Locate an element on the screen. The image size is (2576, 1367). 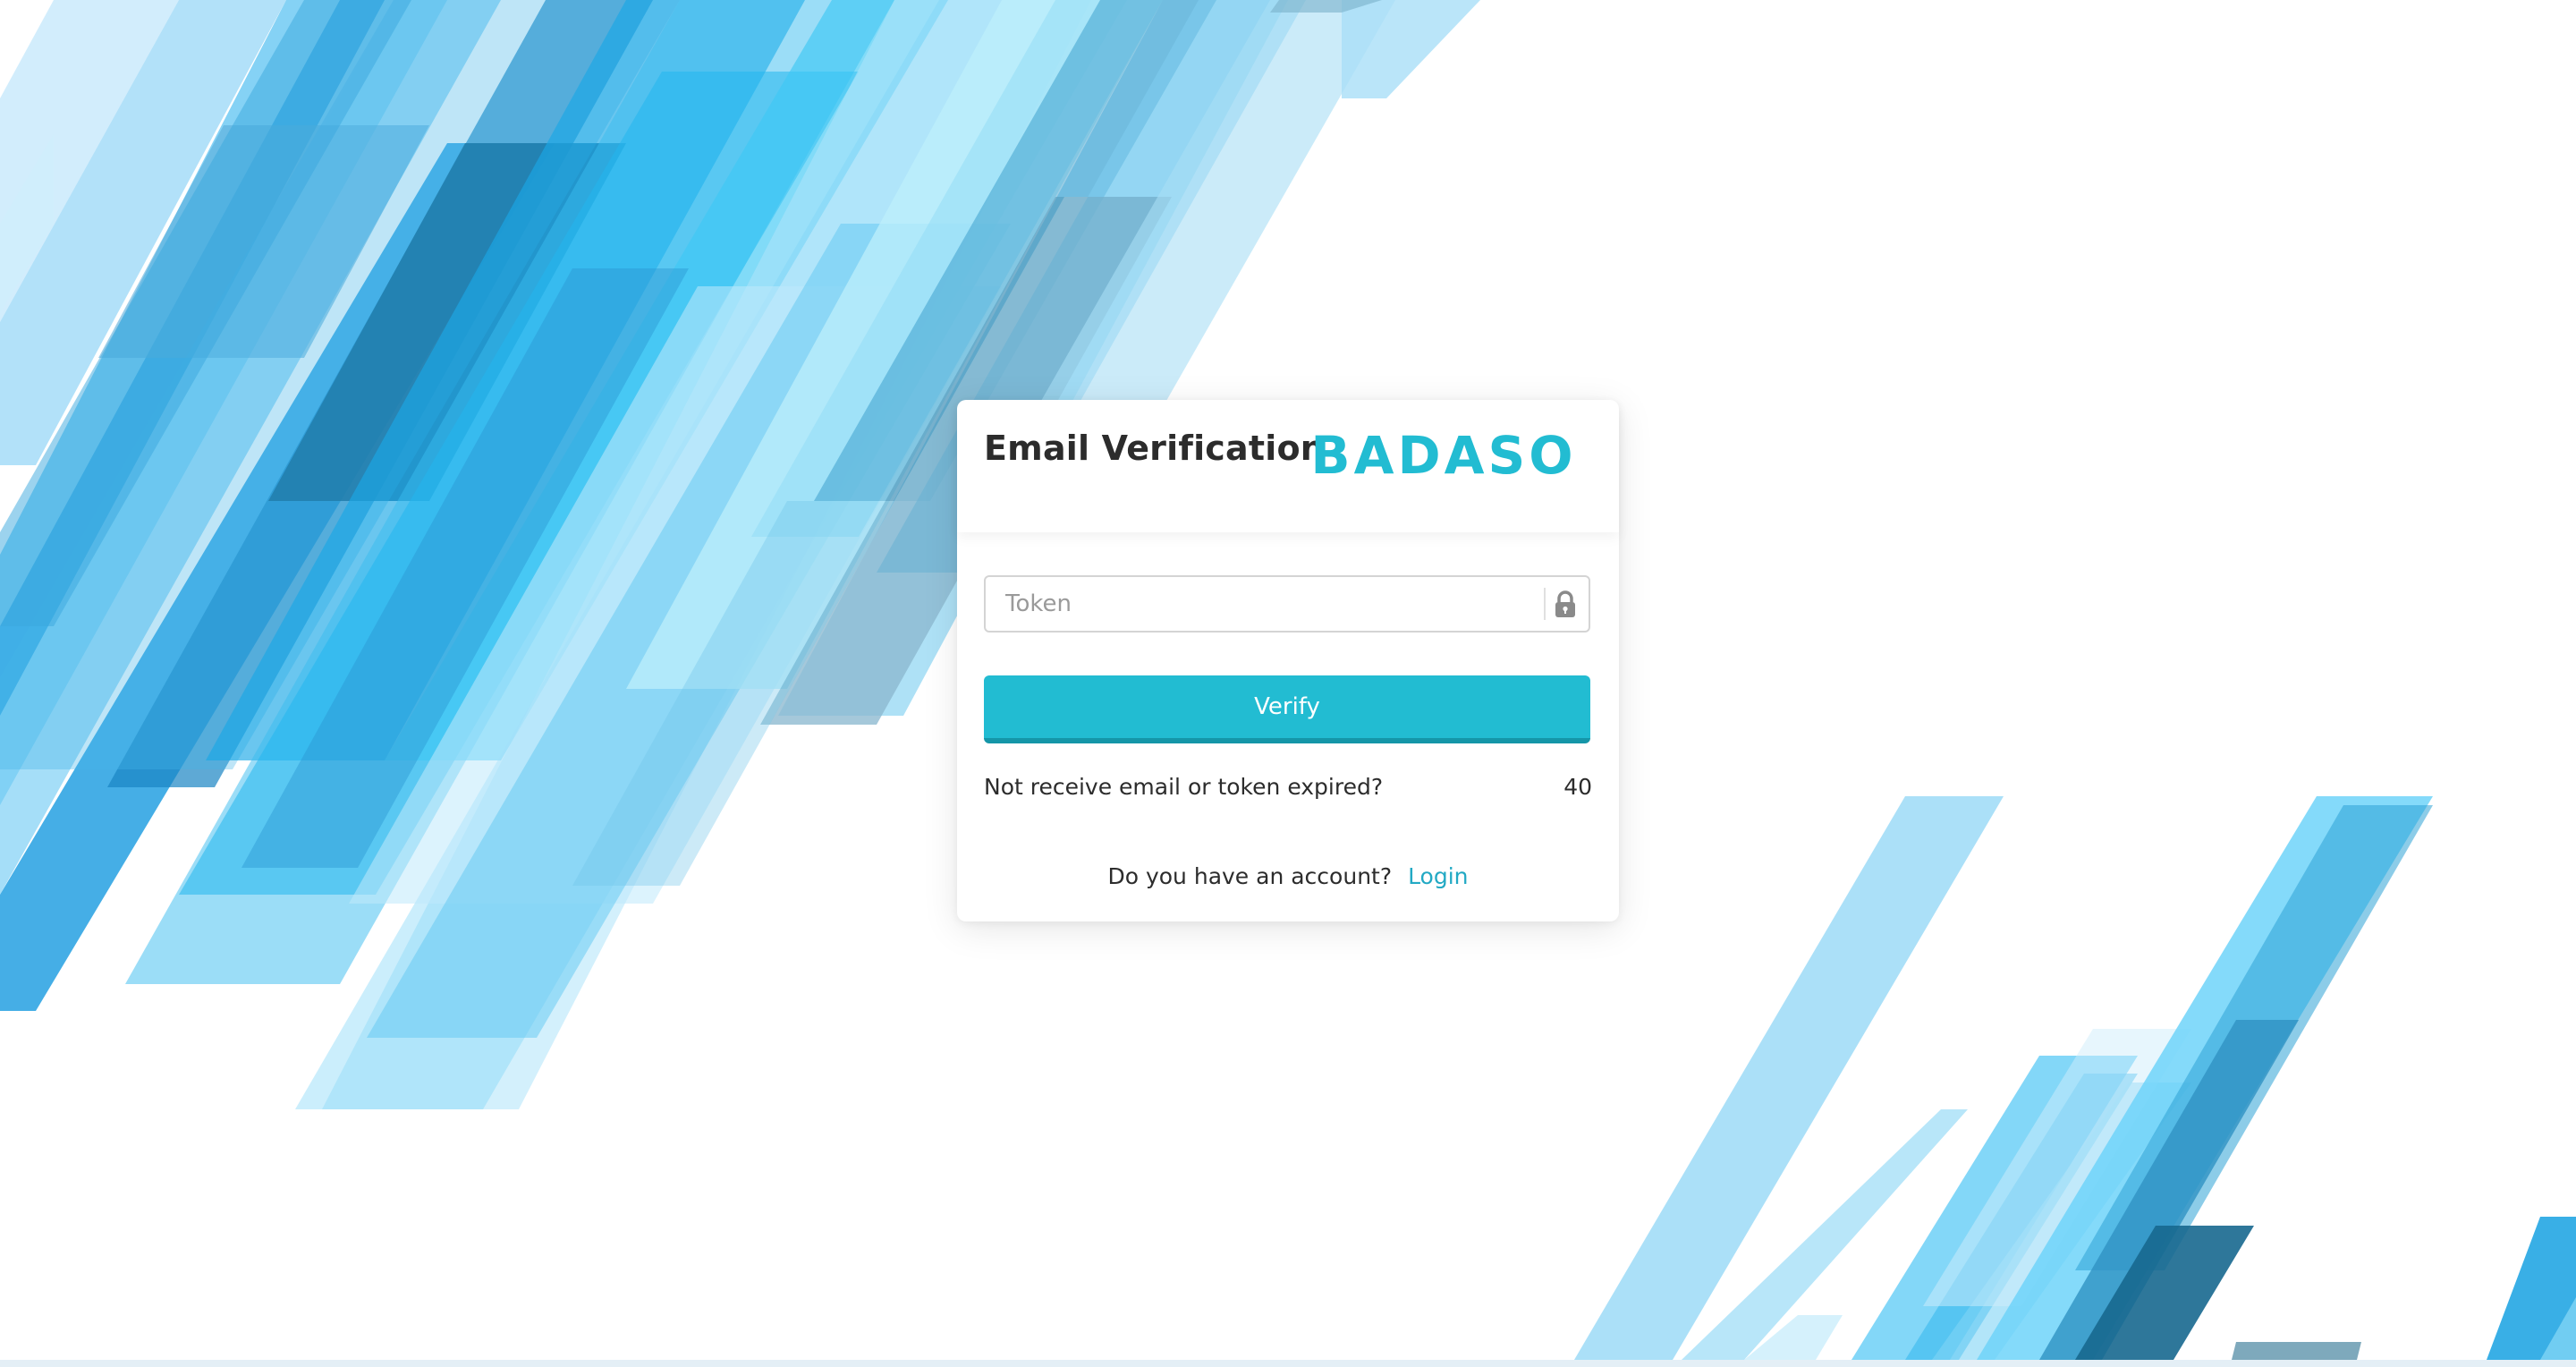
account-row: Do you have an account? Login is located at coordinates (1288, 876).